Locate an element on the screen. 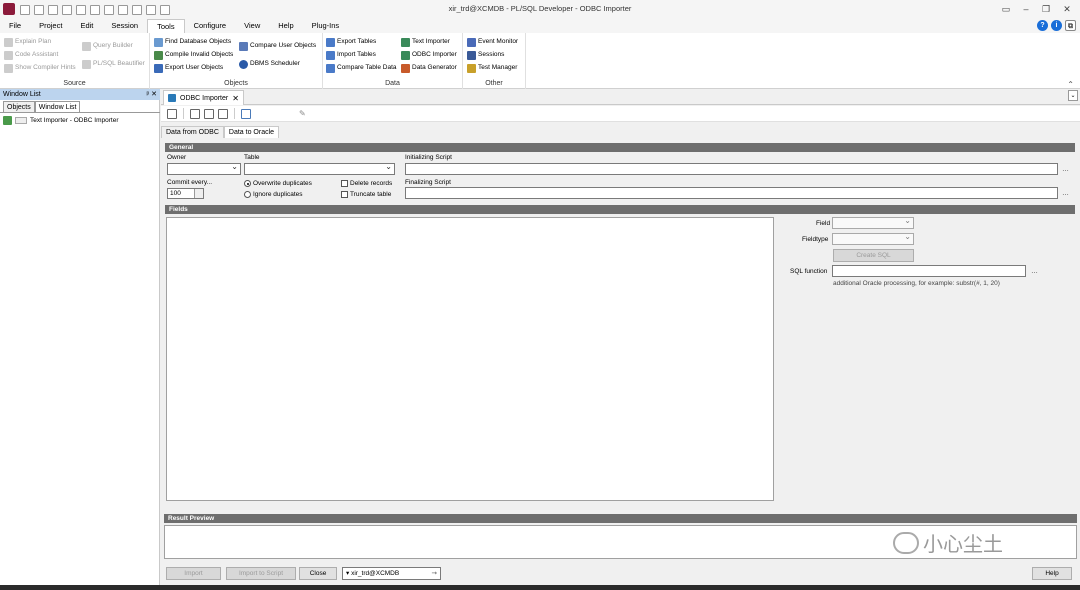 This screenshot has height=590, width=1080. tab-window-list: Window List is located at coordinates (57, 106).